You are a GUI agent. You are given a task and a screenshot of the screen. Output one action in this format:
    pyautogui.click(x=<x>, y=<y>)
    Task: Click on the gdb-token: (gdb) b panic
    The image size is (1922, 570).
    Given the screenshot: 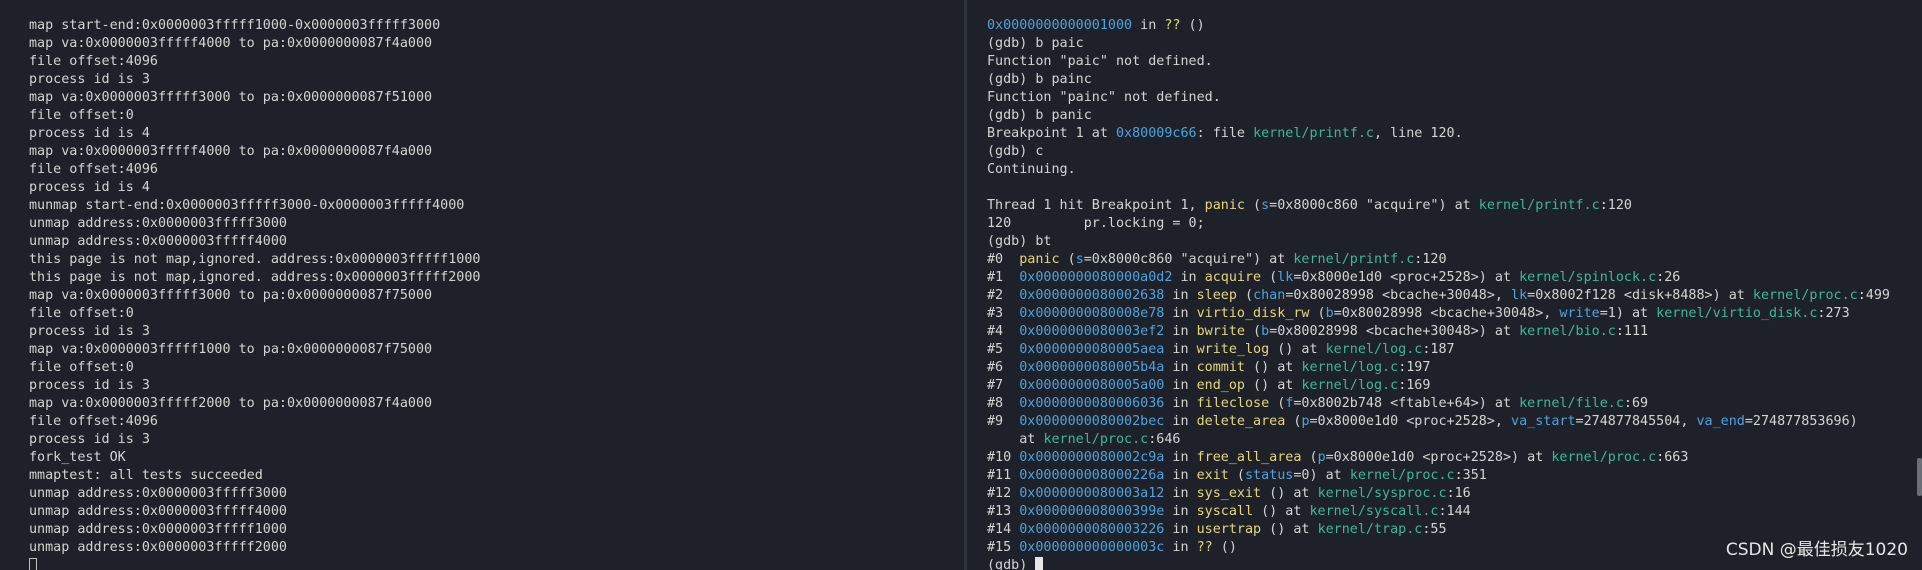 What is the action you would take?
    pyautogui.click(x=1039, y=115)
    